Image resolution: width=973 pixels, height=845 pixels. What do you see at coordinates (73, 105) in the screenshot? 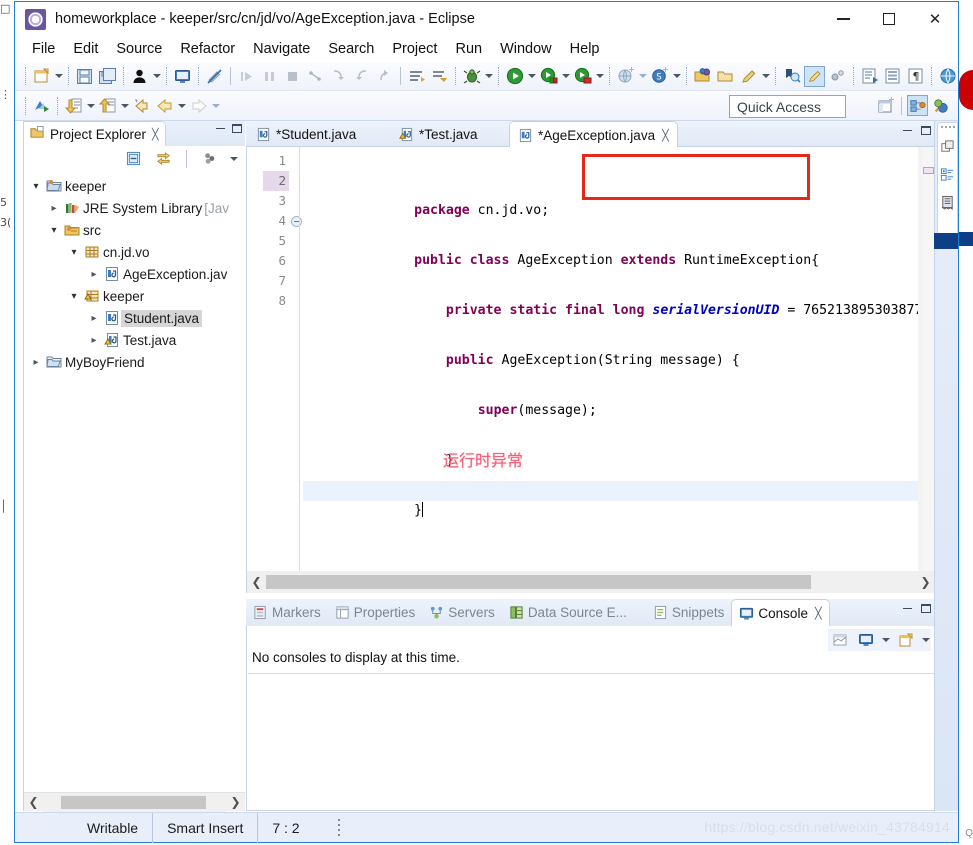
I see `previous-annotation-icon` at bounding box center [73, 105].